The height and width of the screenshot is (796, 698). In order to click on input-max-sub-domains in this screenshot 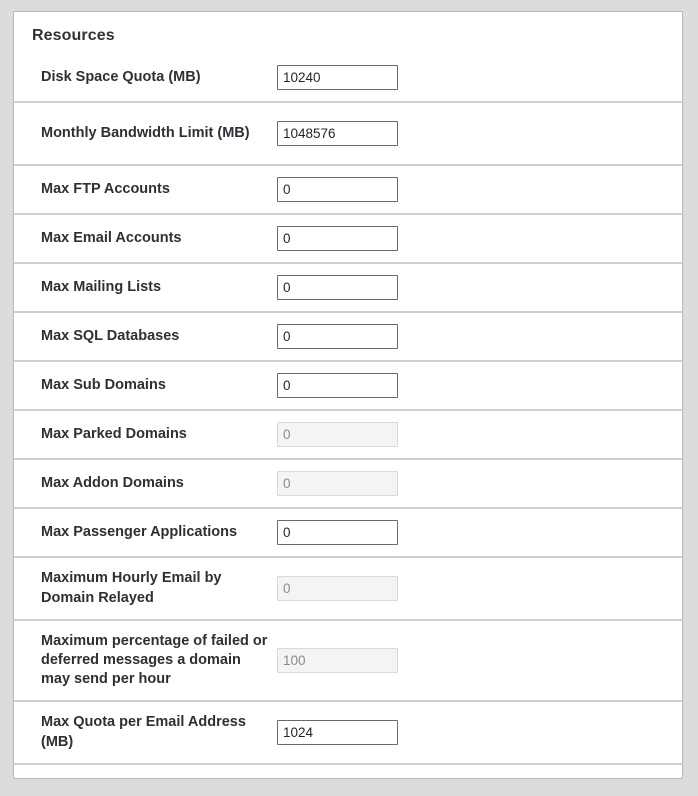, I will do `click(337, 385)`.